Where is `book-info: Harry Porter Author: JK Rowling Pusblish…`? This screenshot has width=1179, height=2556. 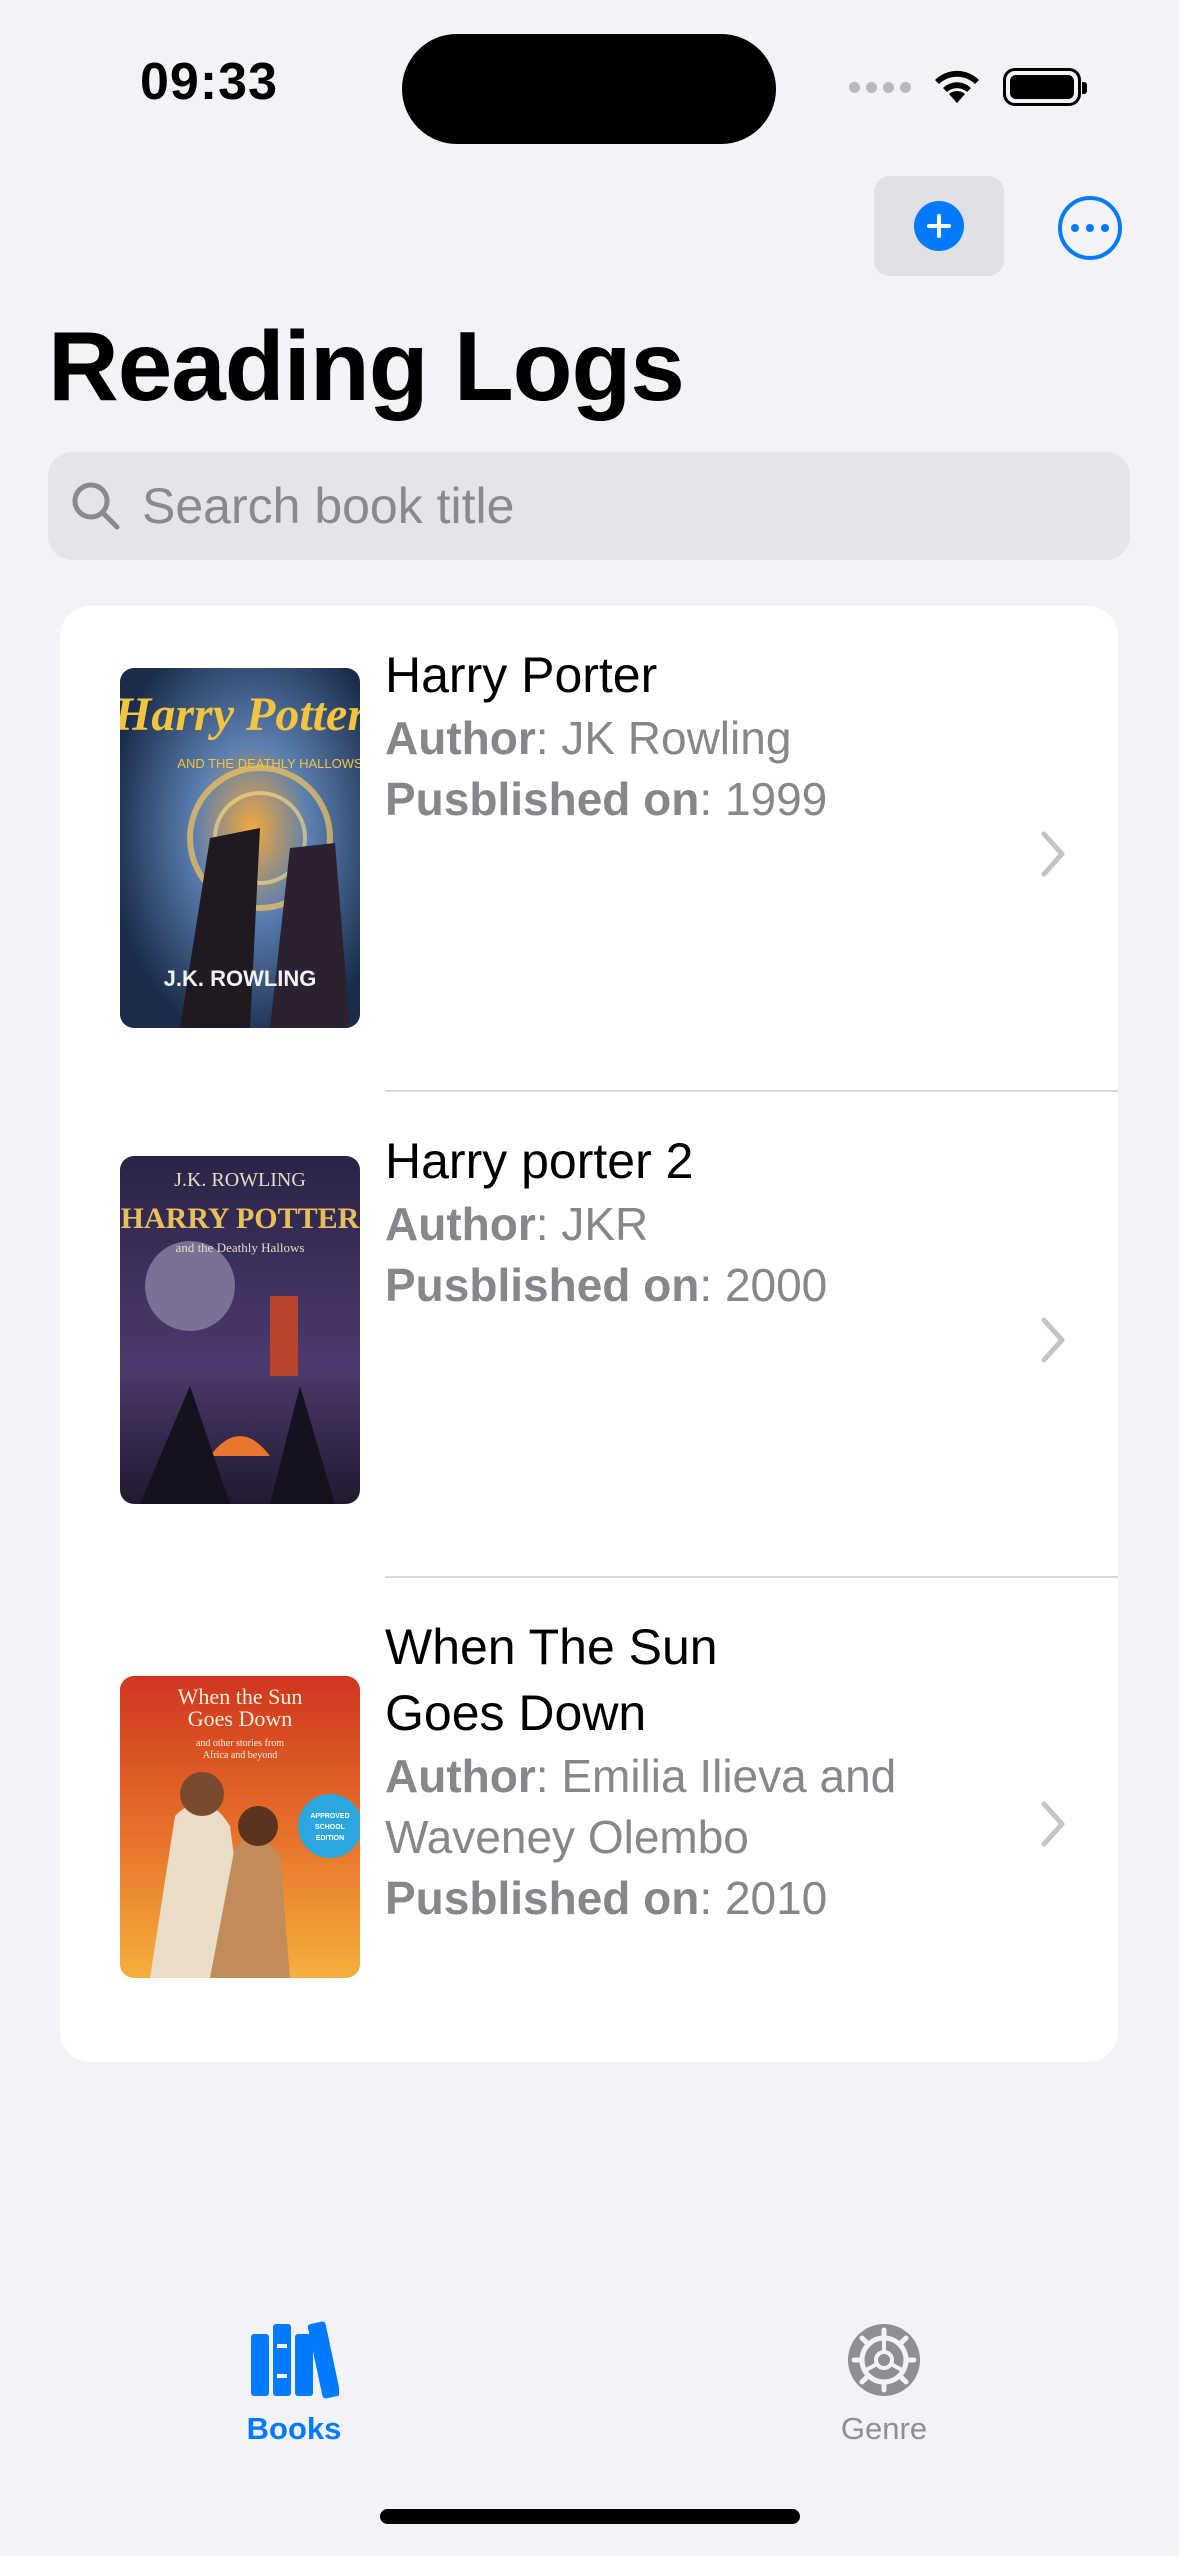 book-info: Harry Porter Author: JK Rowling Pusblish… is located at coordinates (665, 736).